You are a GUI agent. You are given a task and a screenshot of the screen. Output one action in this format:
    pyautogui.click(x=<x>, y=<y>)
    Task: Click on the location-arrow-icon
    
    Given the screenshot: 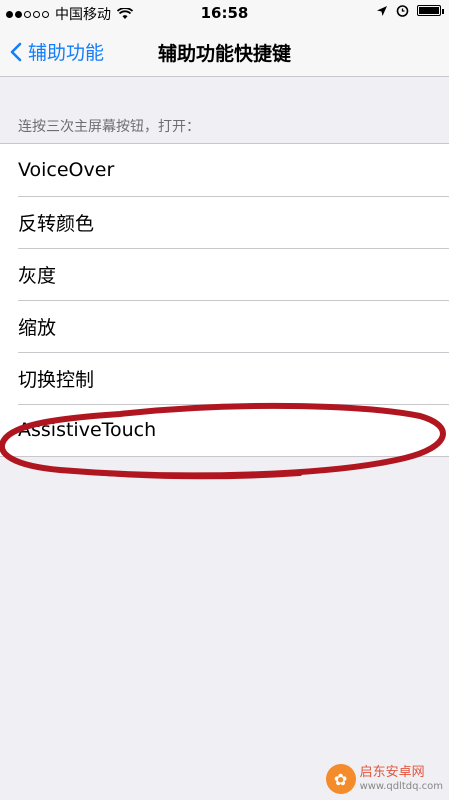 What is the action you would take?
    pyautogui.click(x=382, y=10)
    